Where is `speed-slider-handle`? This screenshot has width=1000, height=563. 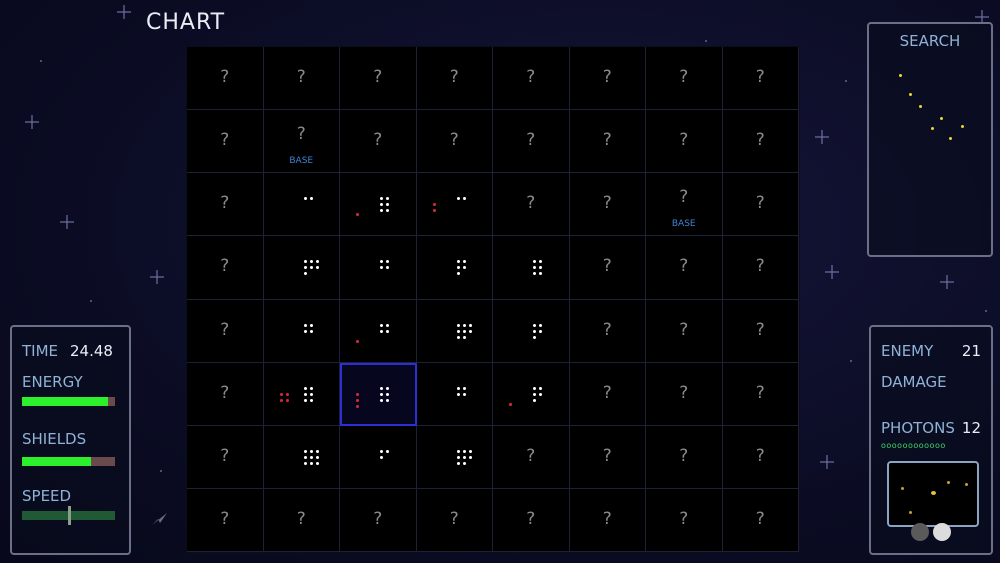
speed-slider-handle is located at coordinates (69, 515).